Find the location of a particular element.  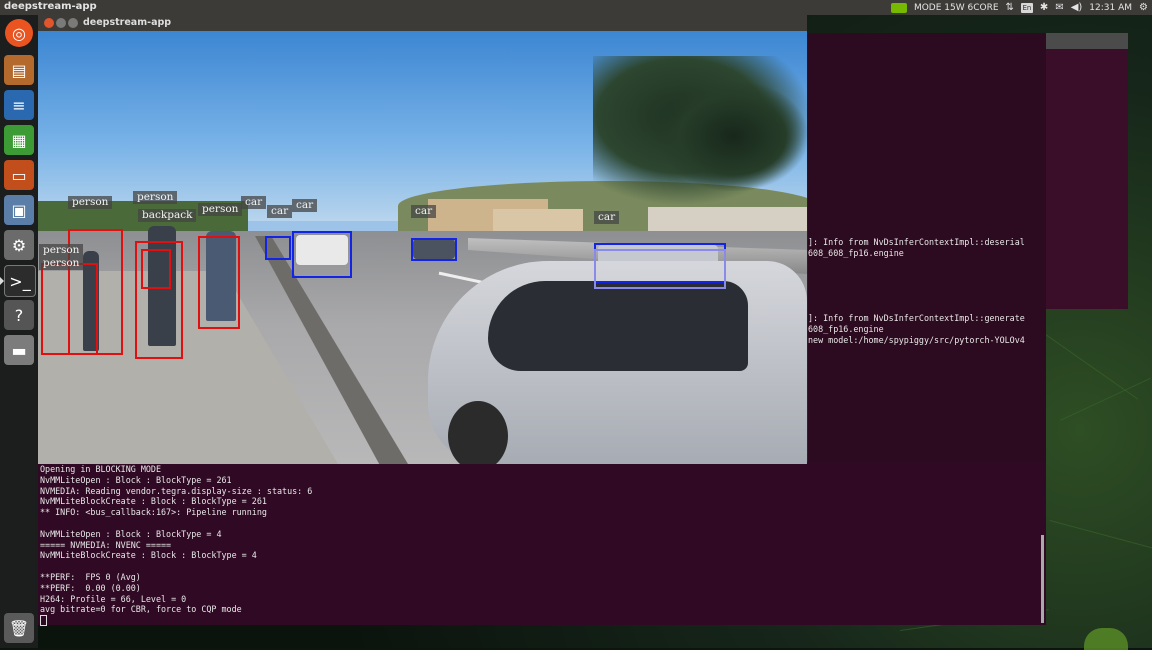

active-app-name: deepstream-app is located at coordinates (50, 6).